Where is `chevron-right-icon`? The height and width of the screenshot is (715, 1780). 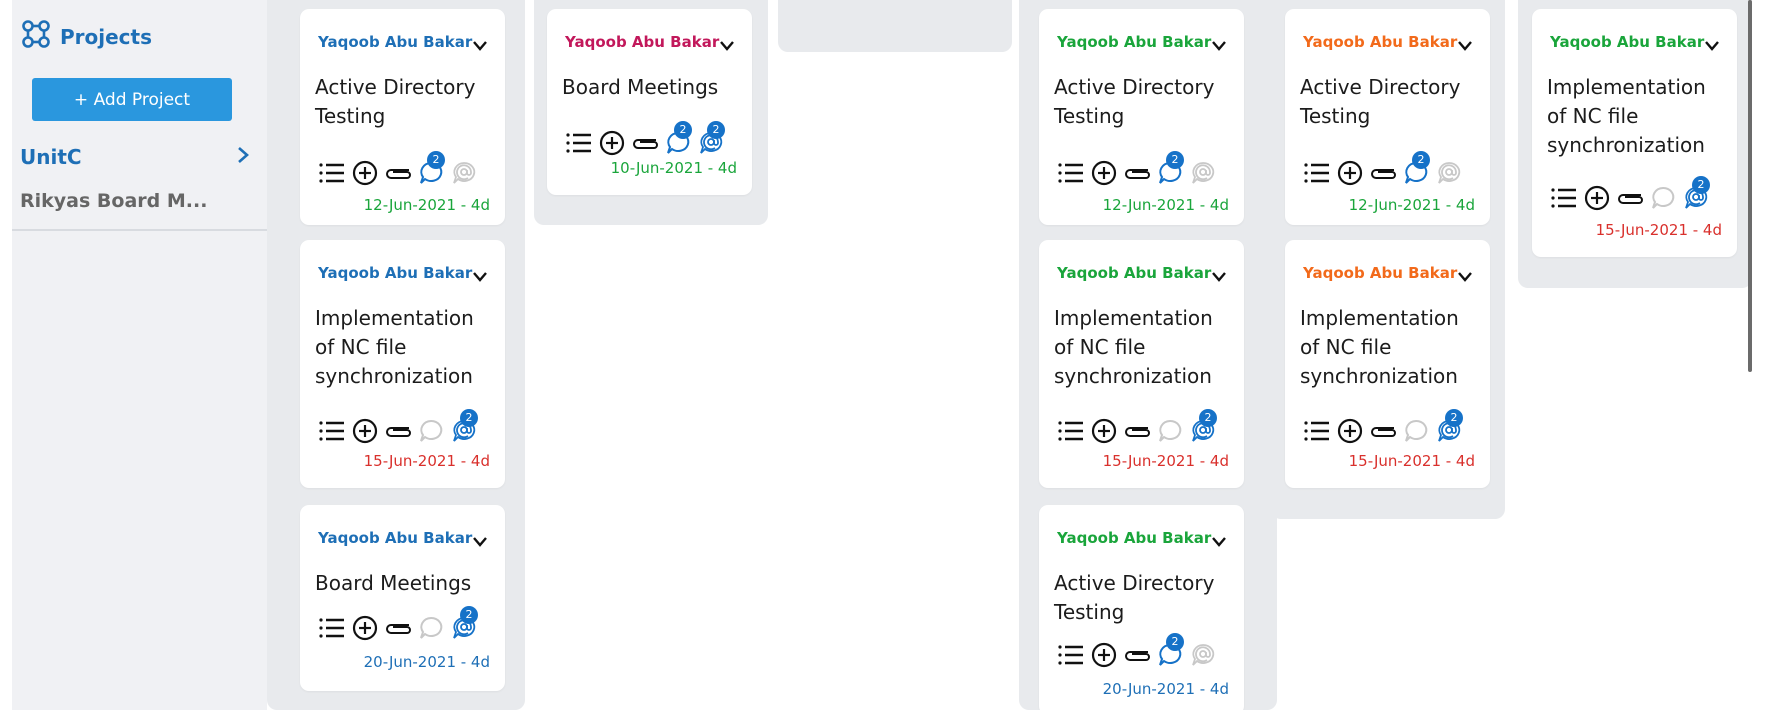 chevron-right-icon is located at coordinates (243, 157).